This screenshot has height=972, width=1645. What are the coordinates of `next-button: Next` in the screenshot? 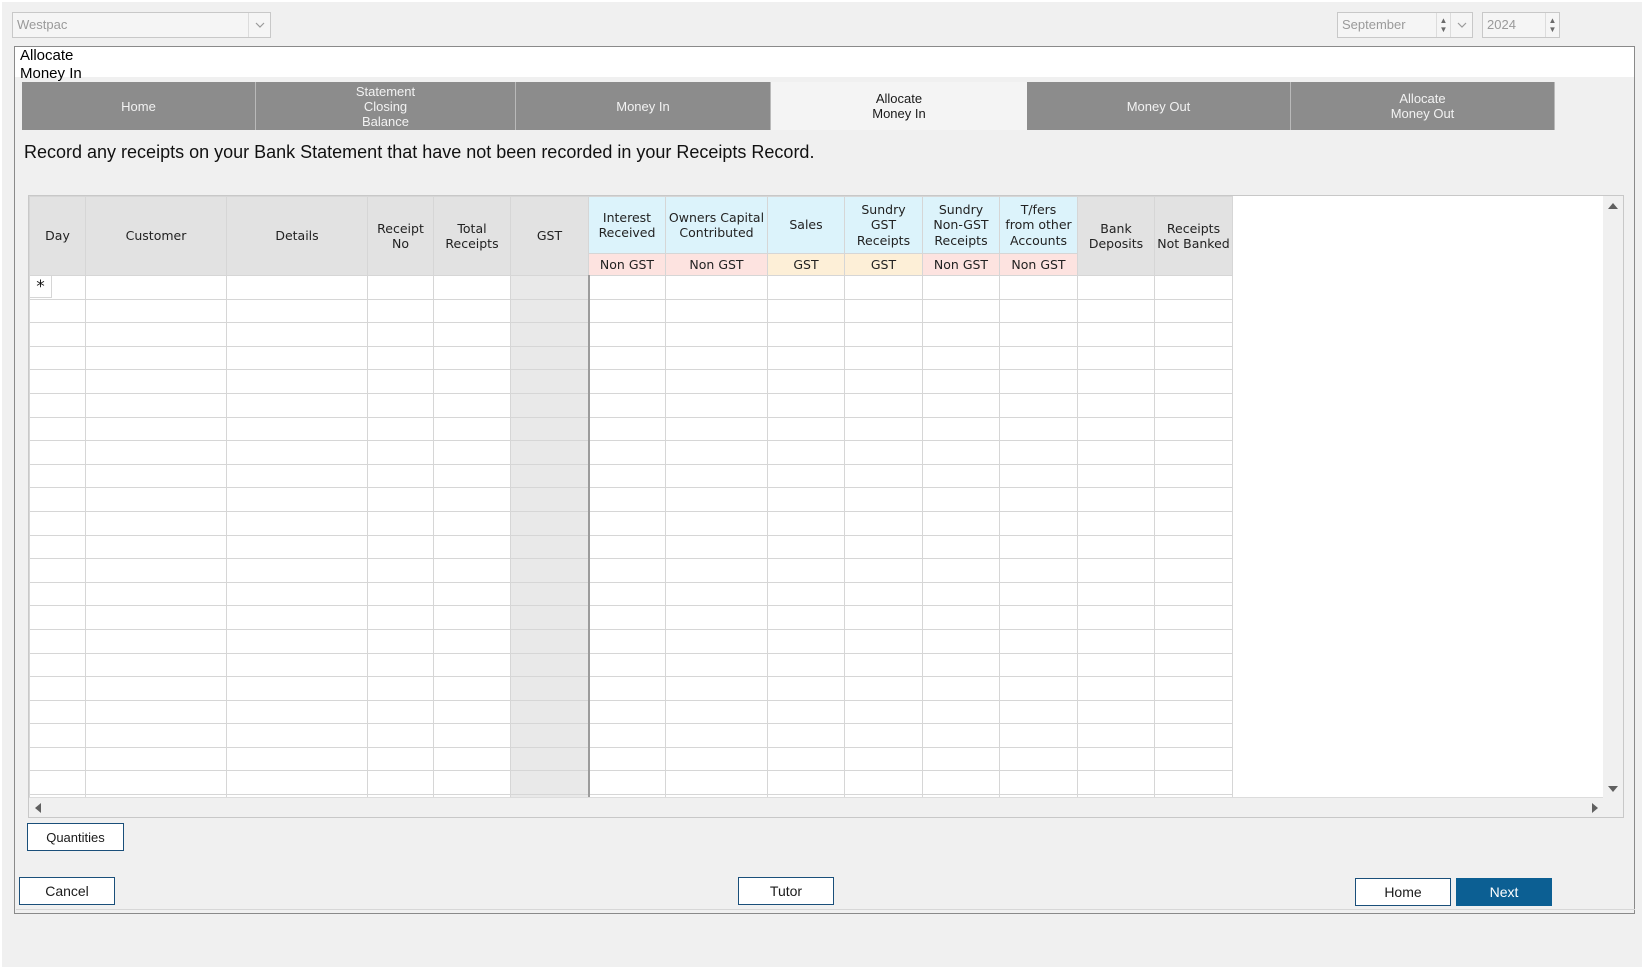 It's located at (1504, 892).